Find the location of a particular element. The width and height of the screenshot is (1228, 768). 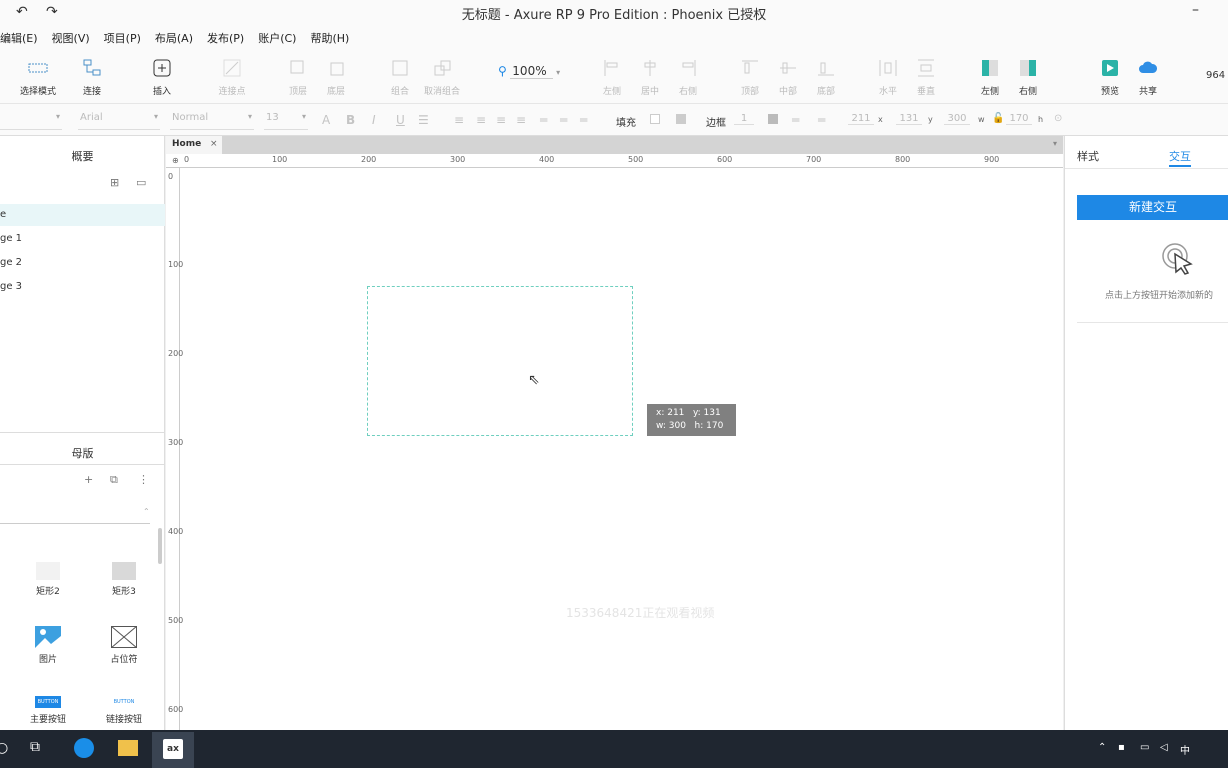

ruler-h-500: 500 is located at coordinates (636, 159).